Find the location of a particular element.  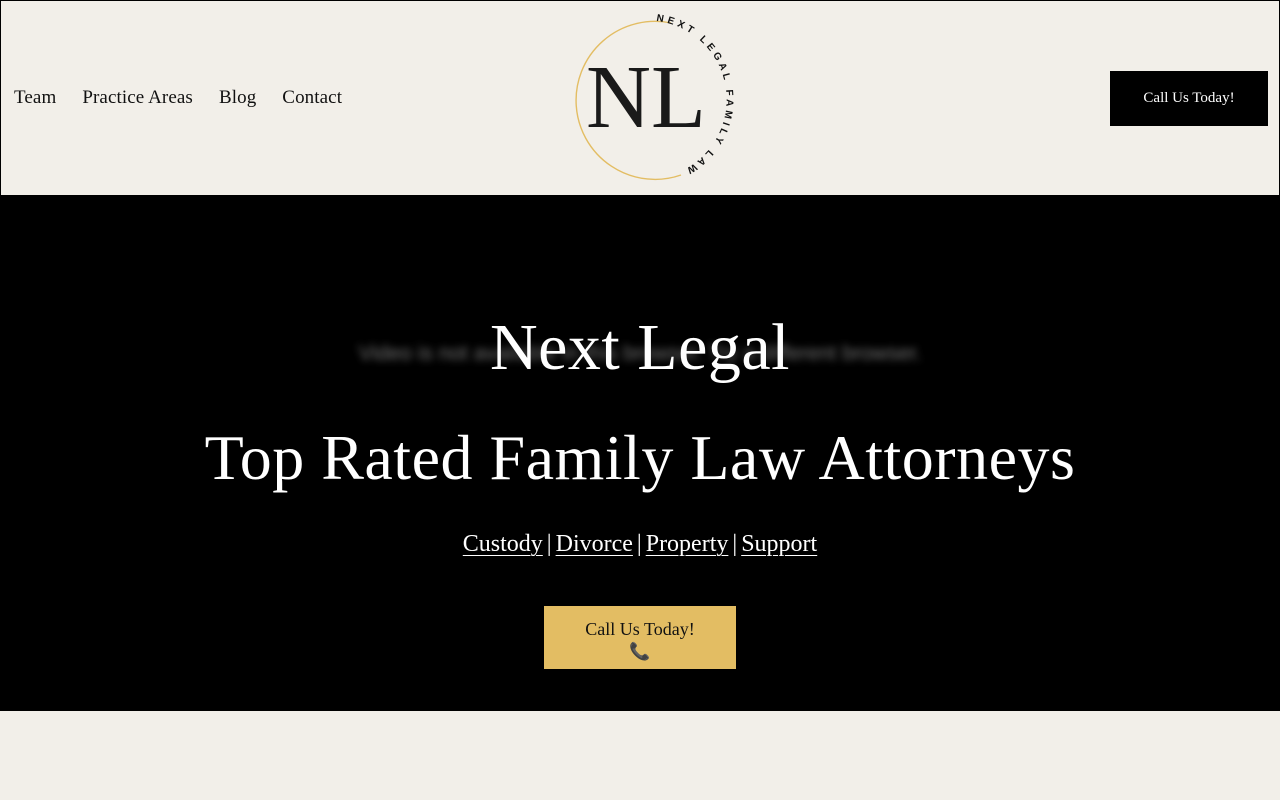

hero-call-button: Call Us Today! 📞 is located at coordinates (640, 637).